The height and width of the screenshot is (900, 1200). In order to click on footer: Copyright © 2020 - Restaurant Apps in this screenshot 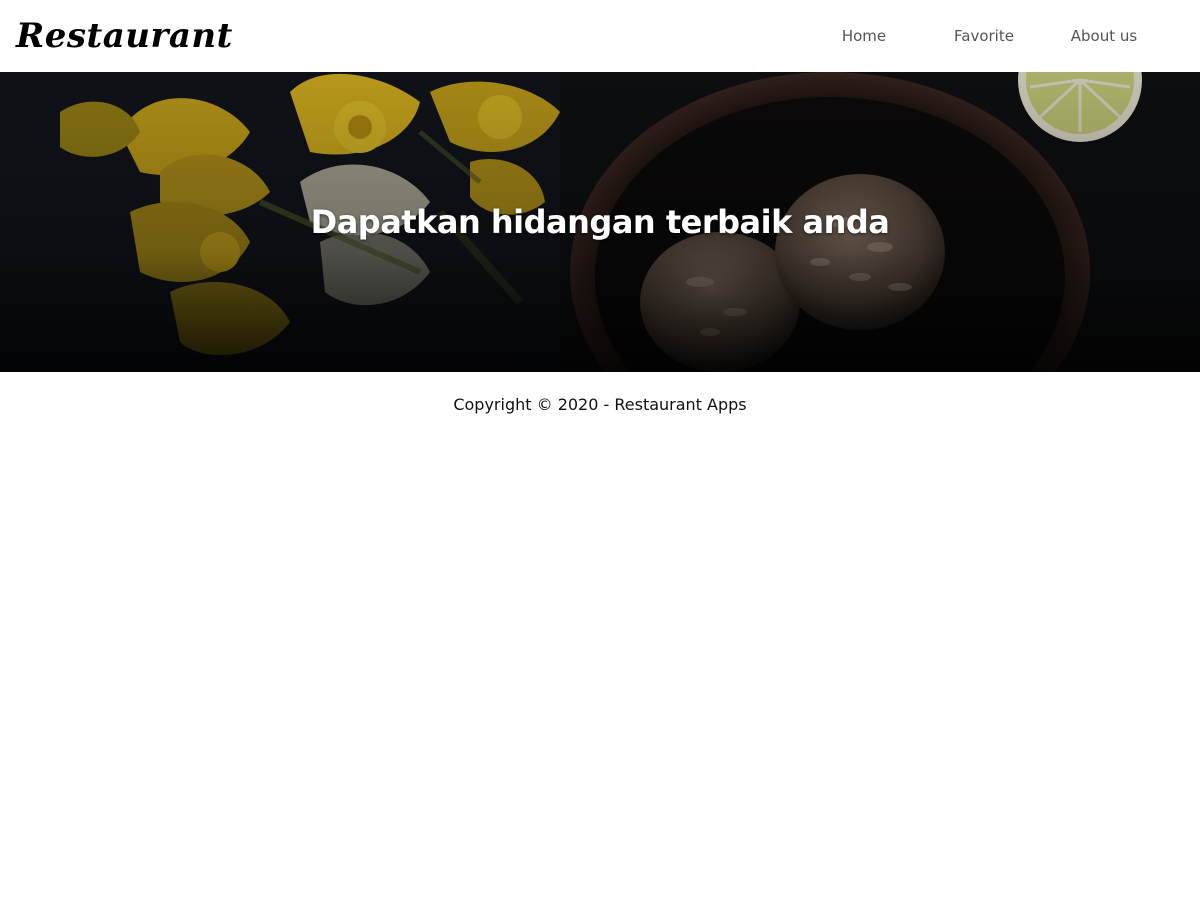, I will do `click(600, 404)`.